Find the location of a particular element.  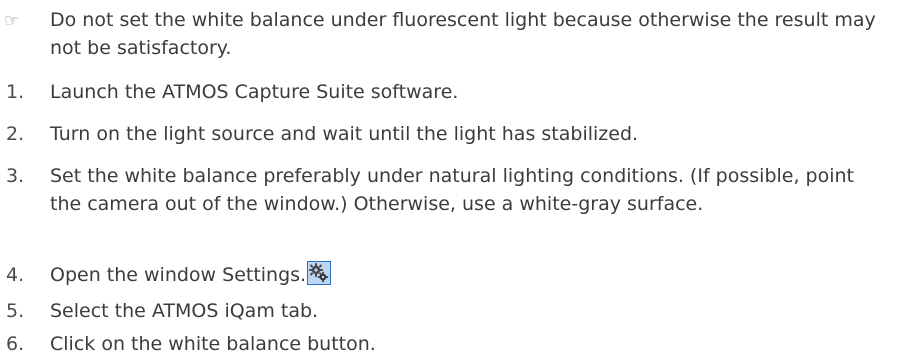

step-number: 5. is located at coordinates (15, 311).